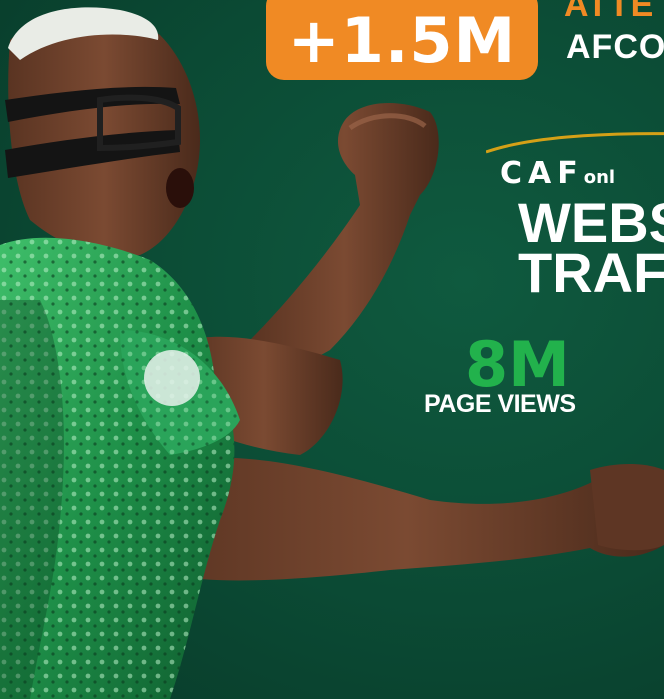 Image resolution: width=664 pixels, height=699 pixels. Describe the element at coordinates (542, 173) in the screenshot. I see `logo-main-text: CAF` at that location.